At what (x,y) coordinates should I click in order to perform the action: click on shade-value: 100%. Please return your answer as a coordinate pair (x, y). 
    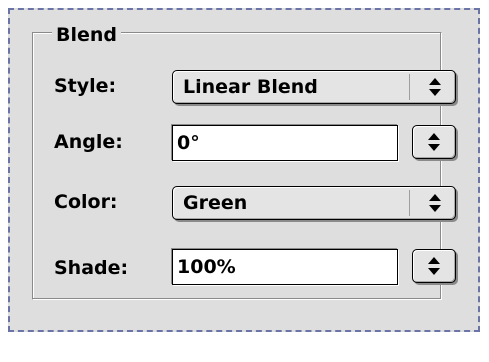
    Looking at the image, I should click on (206, 267).